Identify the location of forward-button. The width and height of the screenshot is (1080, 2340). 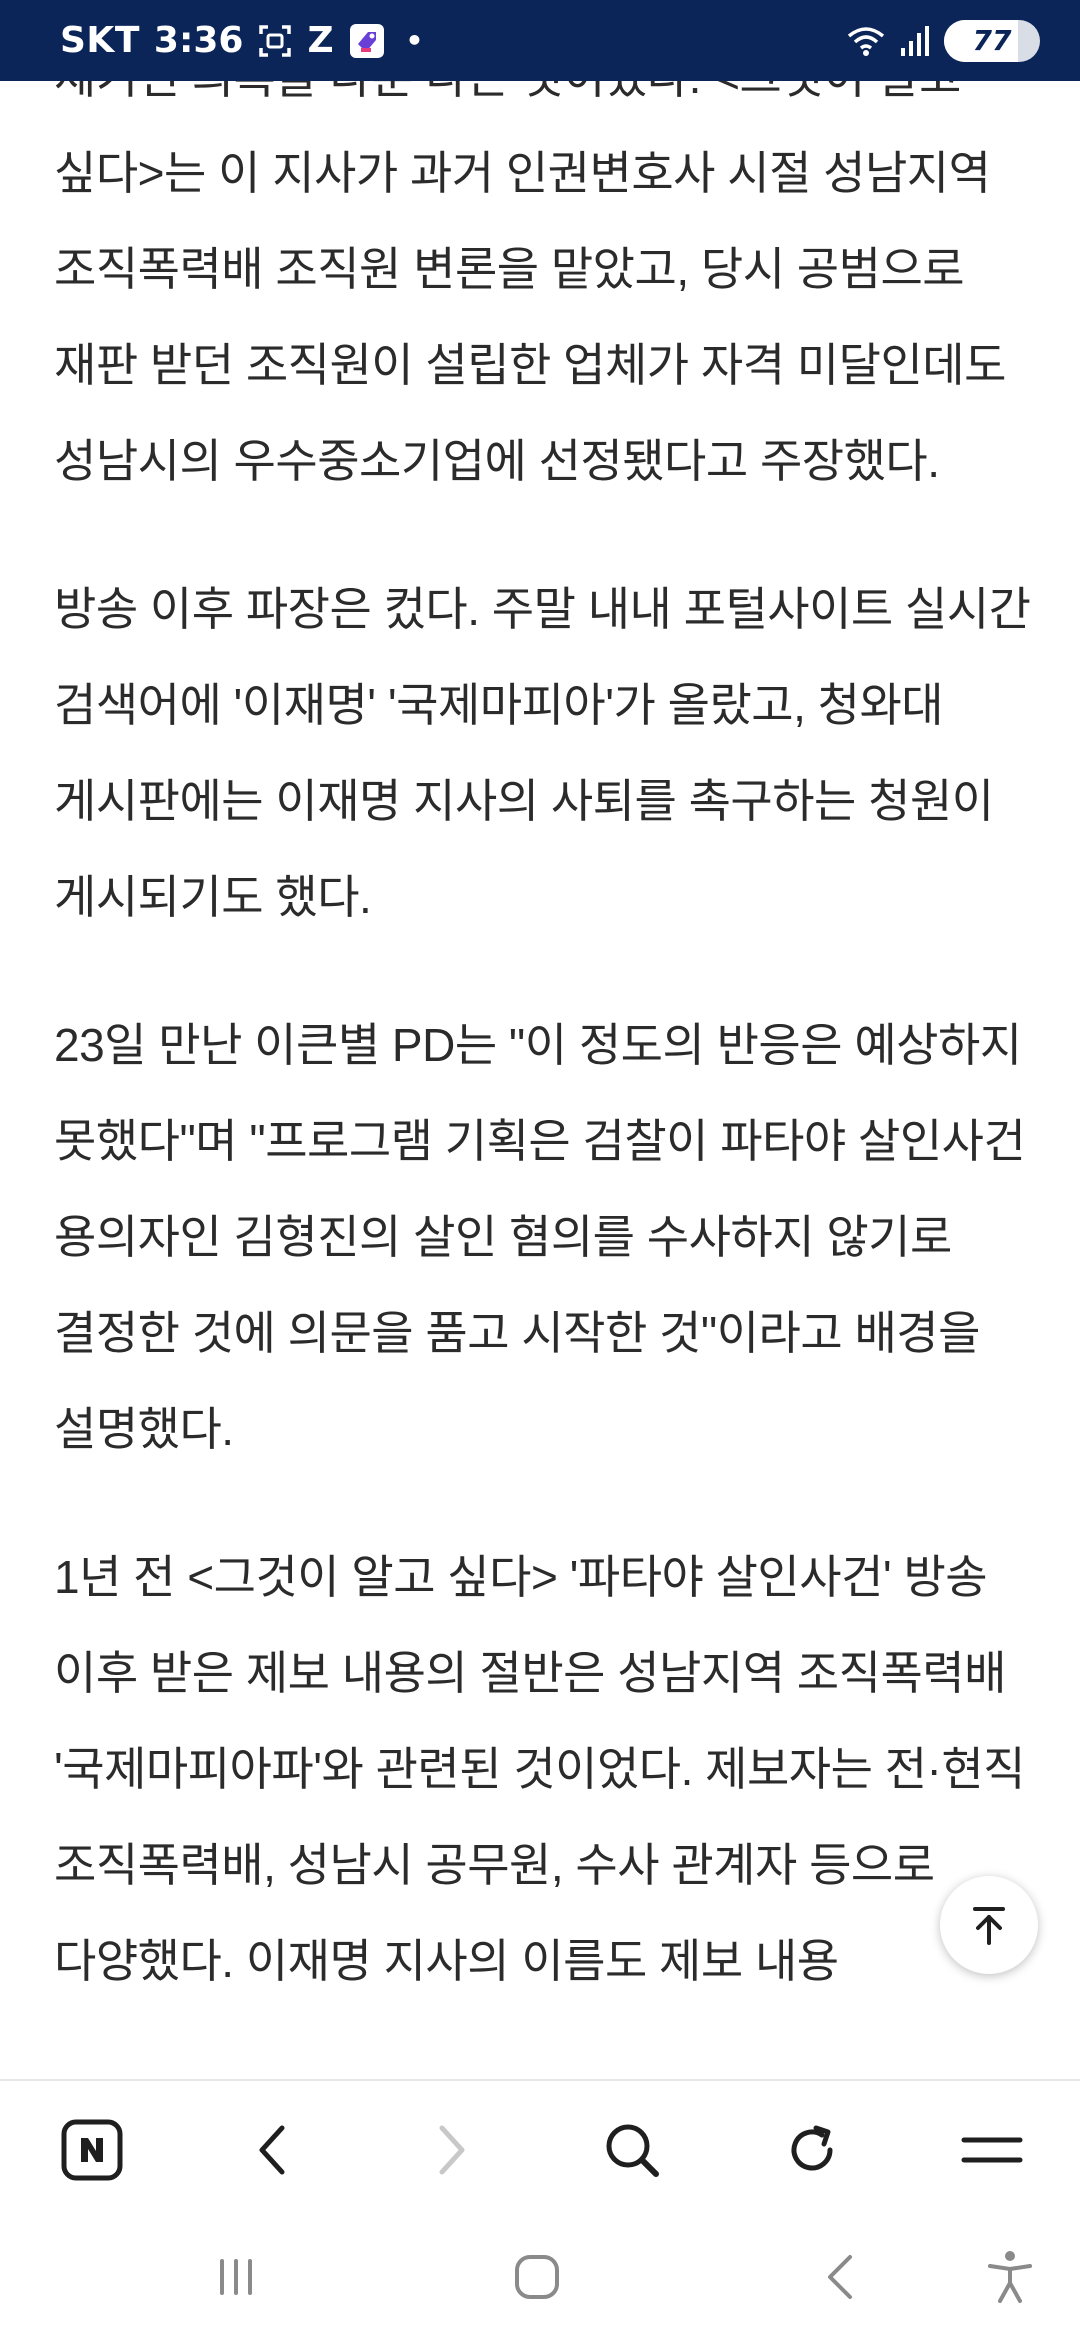
(452, 2150).